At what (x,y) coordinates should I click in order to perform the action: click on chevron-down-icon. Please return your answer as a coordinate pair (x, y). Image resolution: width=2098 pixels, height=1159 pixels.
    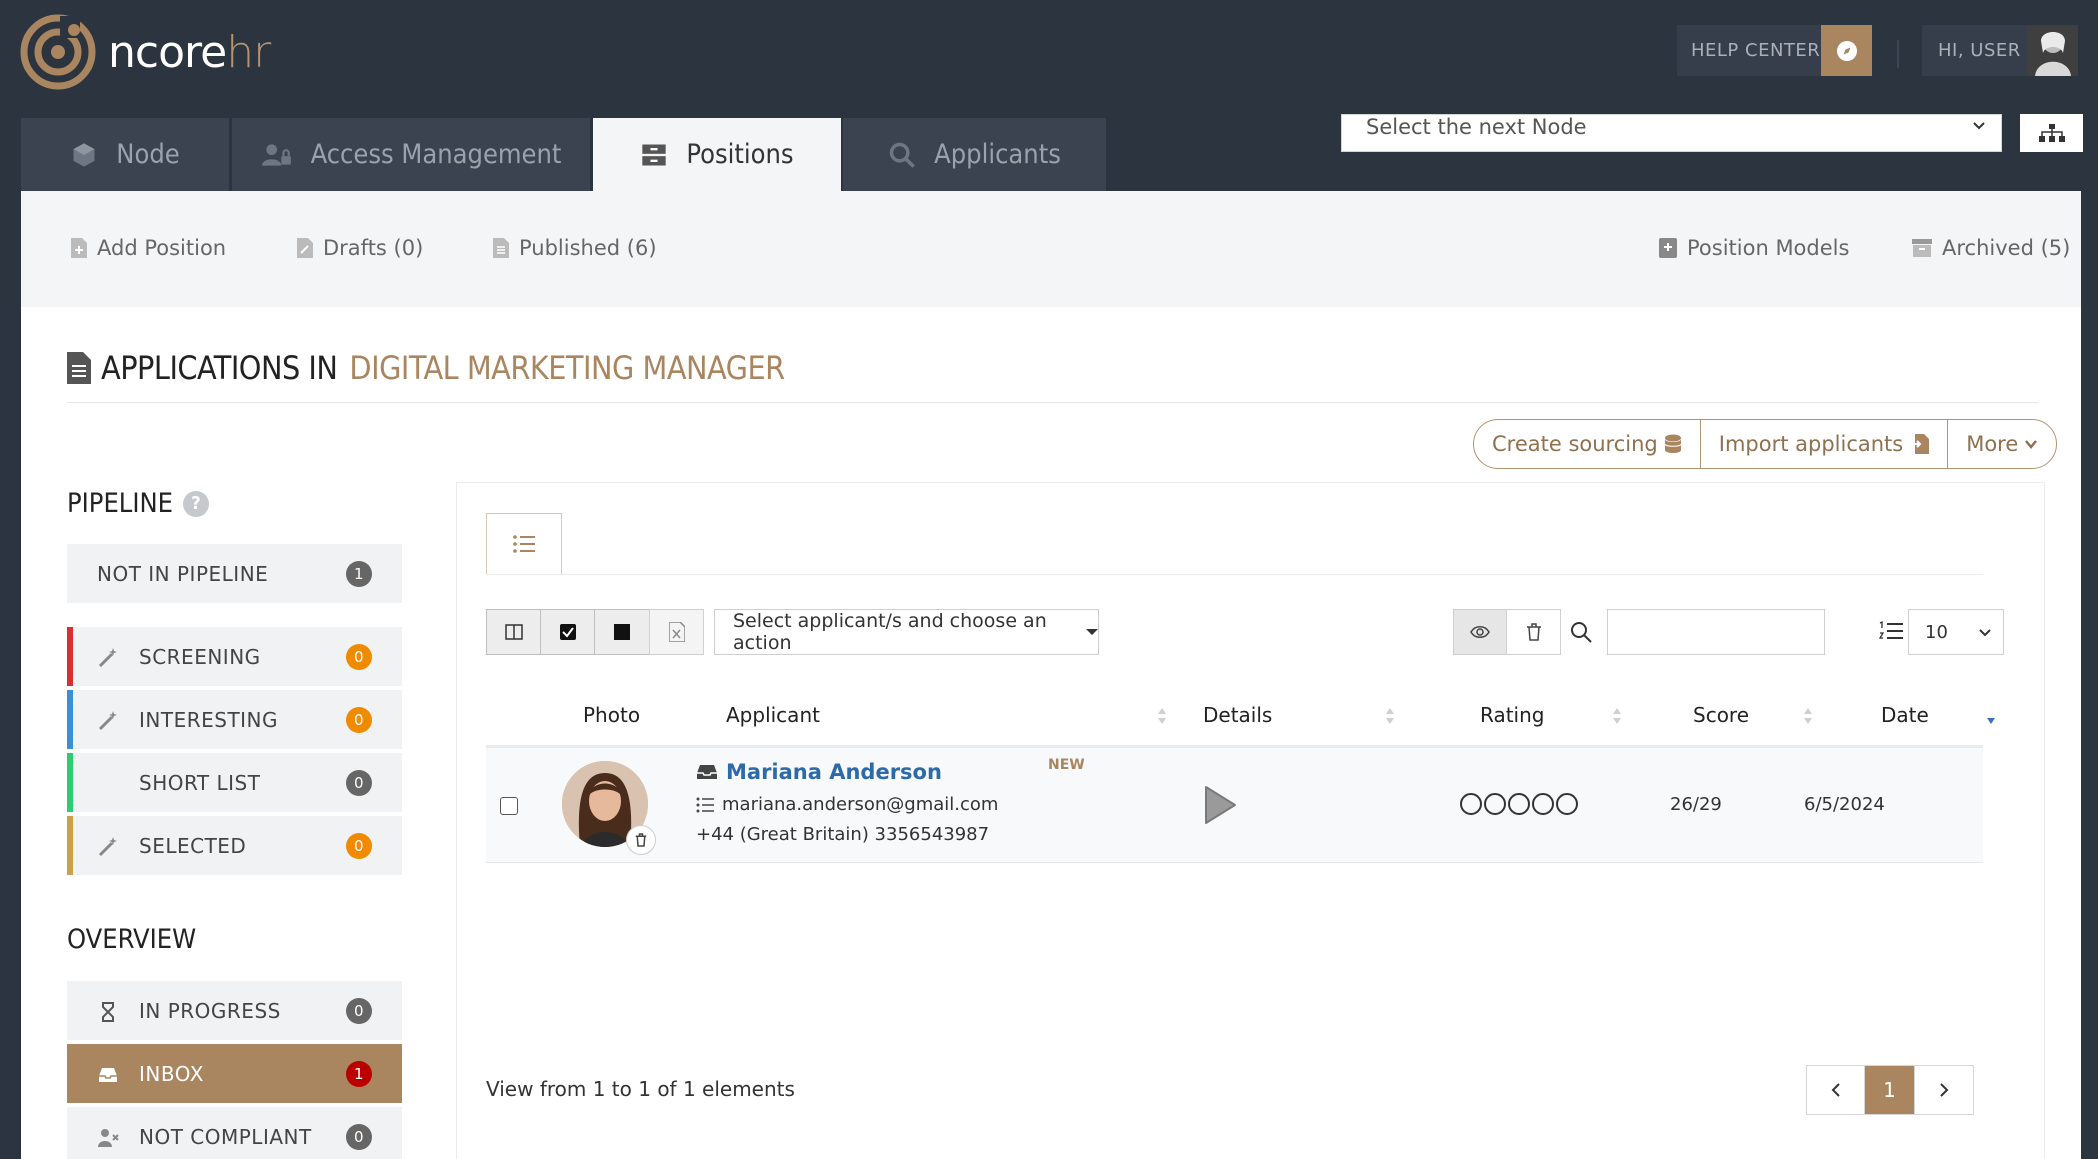
    Looking at the image, I should click on (1979, 126).